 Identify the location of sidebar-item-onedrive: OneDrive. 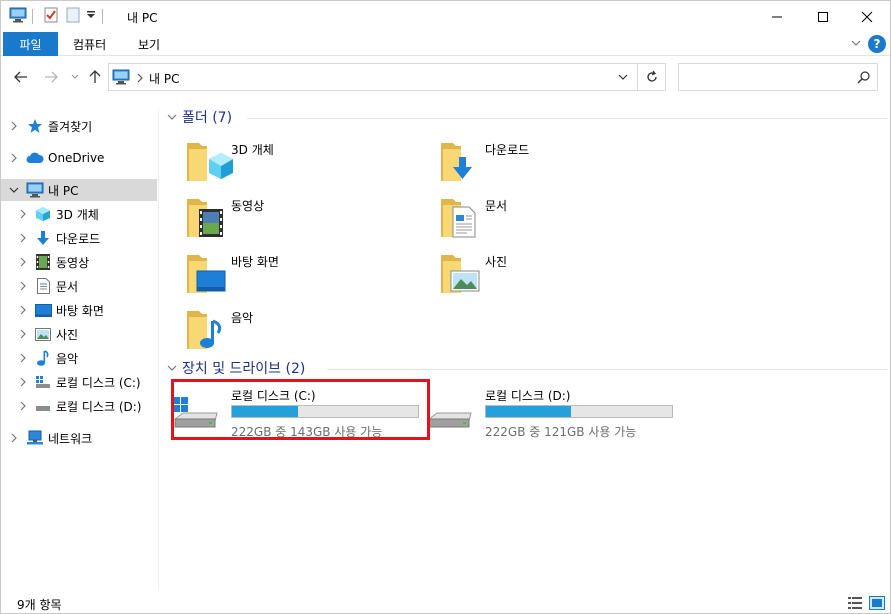
(79, 158).